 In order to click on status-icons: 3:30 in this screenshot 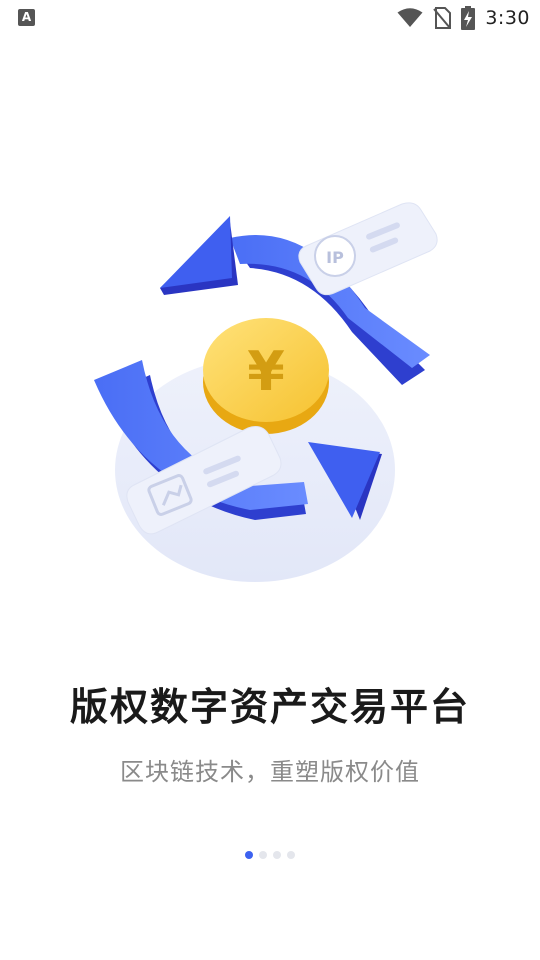, I will do `click(463, 18)`.